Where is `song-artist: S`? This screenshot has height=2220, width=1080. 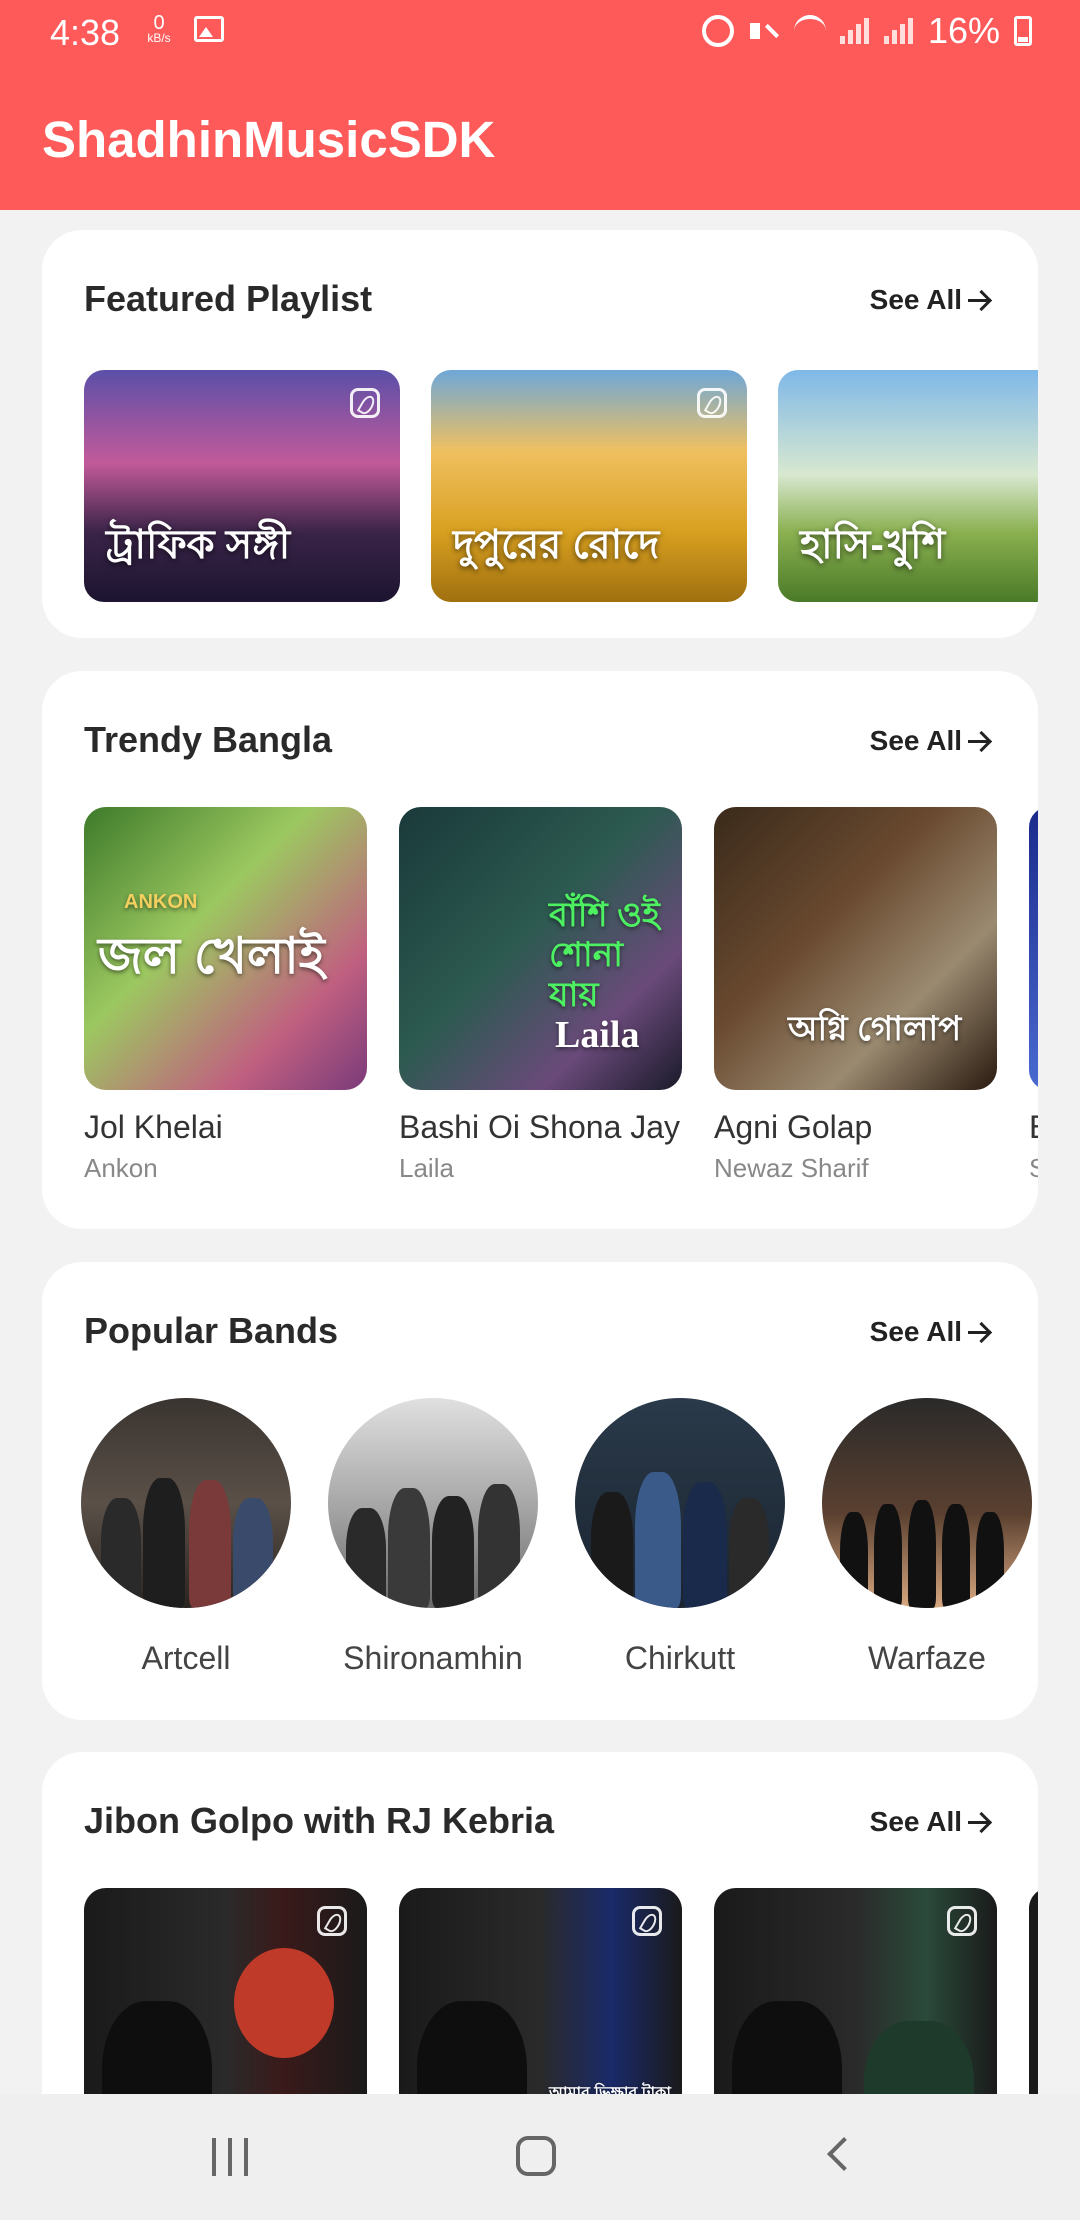 song-artist: S is located at coordinates (1033, 1168).